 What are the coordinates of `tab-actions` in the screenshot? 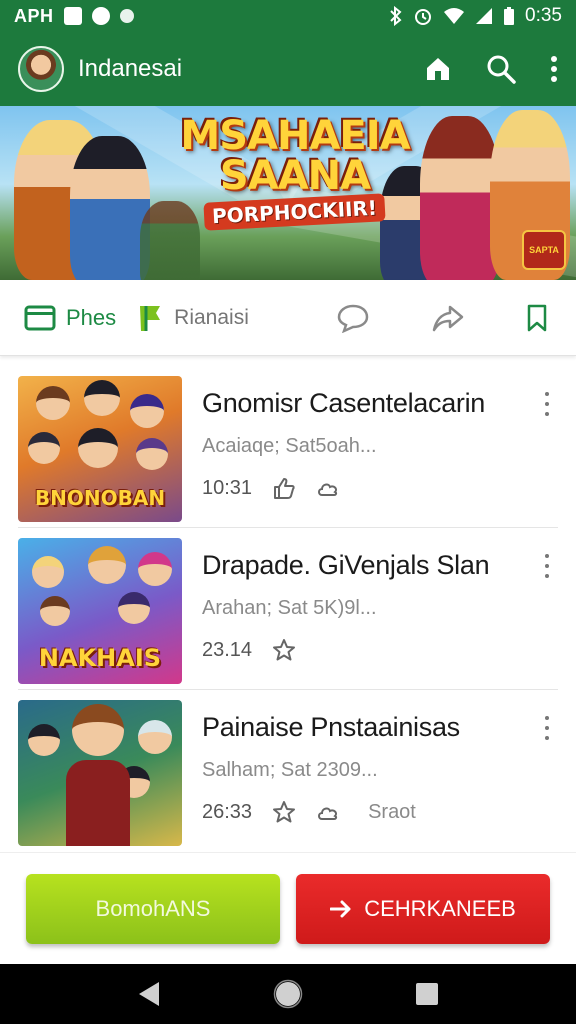 It's located at (444, 318).